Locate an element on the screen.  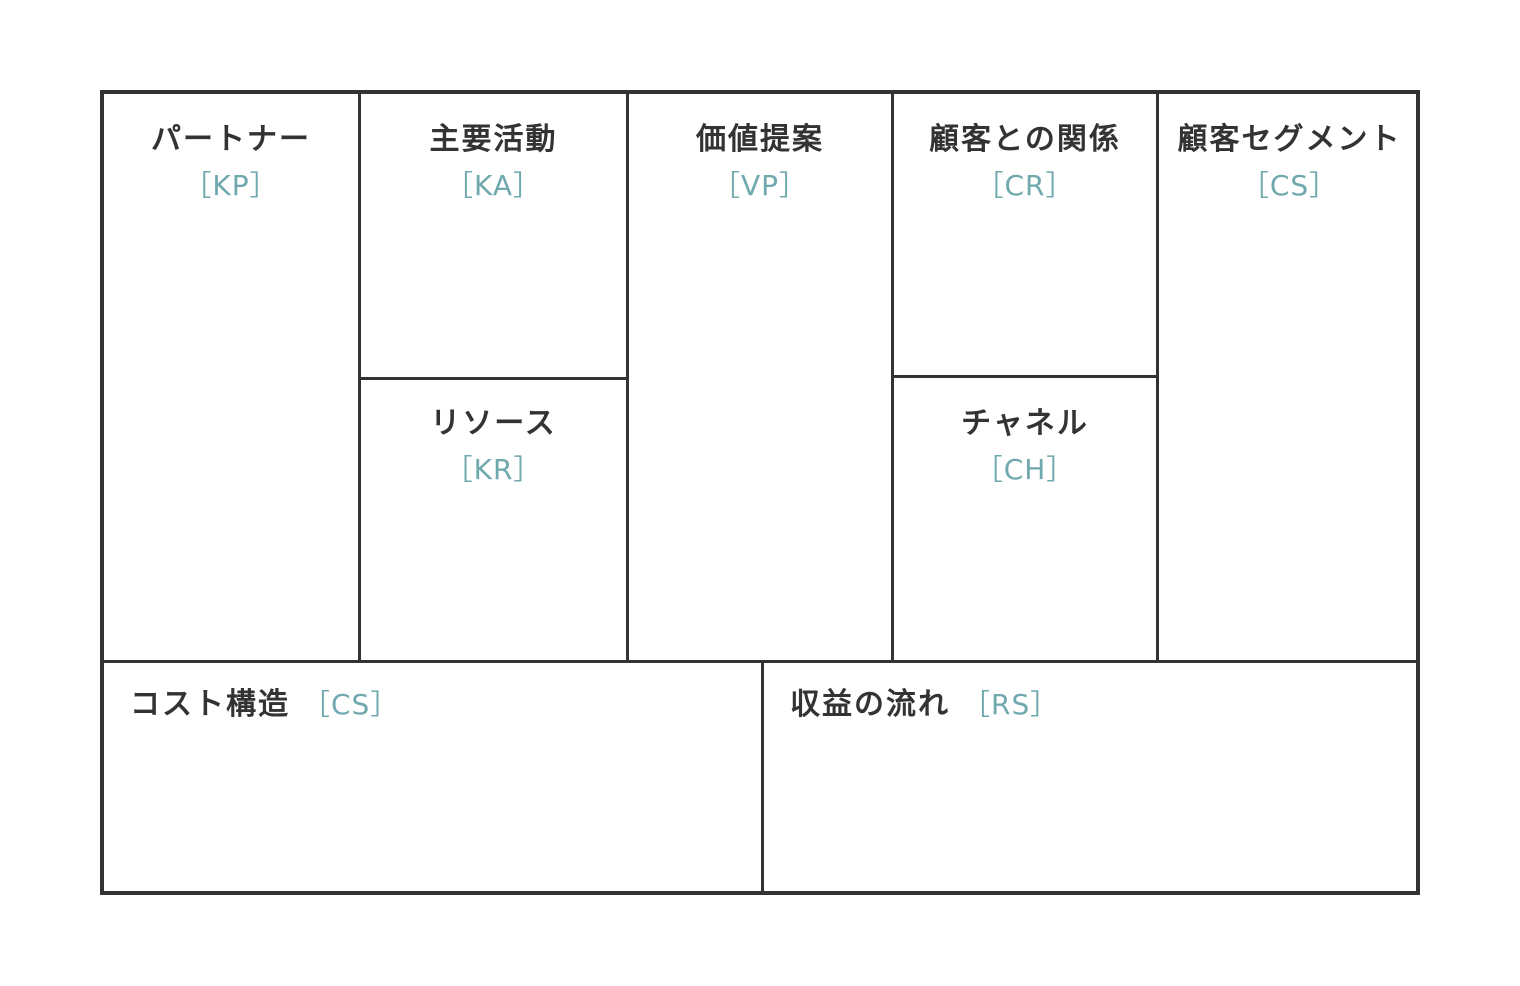
block-code: ［RS］ is located at coordinates (1011, 704).